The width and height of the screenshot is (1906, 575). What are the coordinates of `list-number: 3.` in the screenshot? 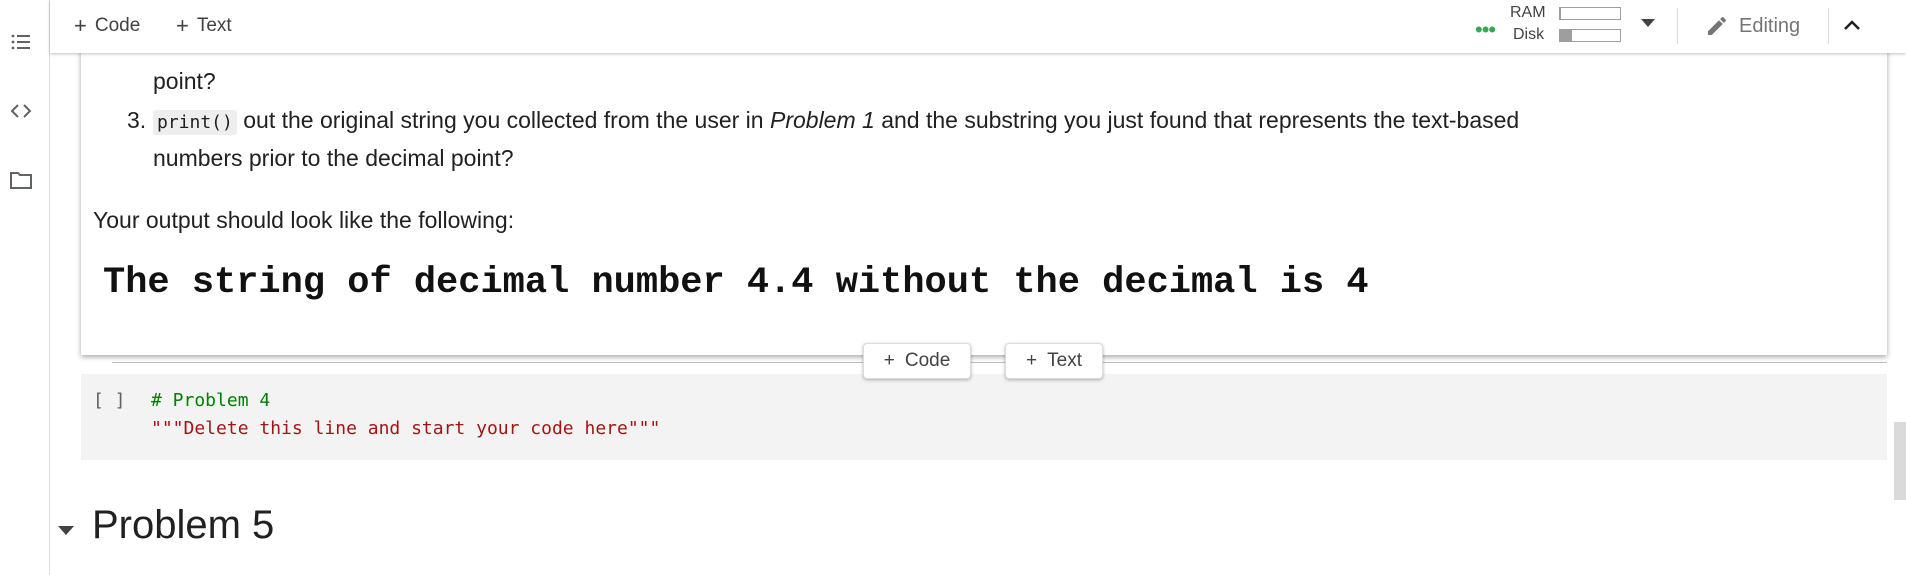 It's located at (137, 120).